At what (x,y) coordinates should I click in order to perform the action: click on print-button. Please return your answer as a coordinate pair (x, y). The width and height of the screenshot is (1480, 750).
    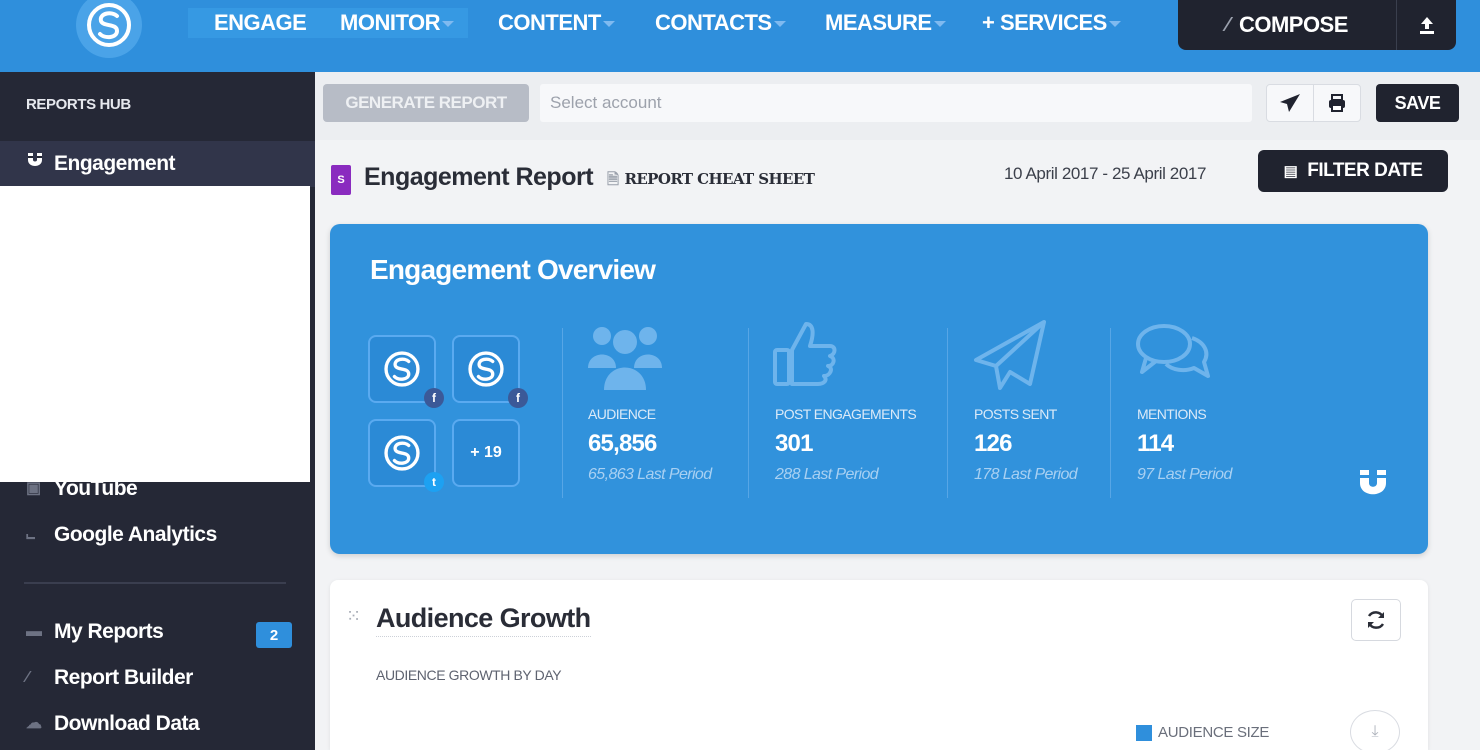
    Looking at the image, I should click on (1337, 103).